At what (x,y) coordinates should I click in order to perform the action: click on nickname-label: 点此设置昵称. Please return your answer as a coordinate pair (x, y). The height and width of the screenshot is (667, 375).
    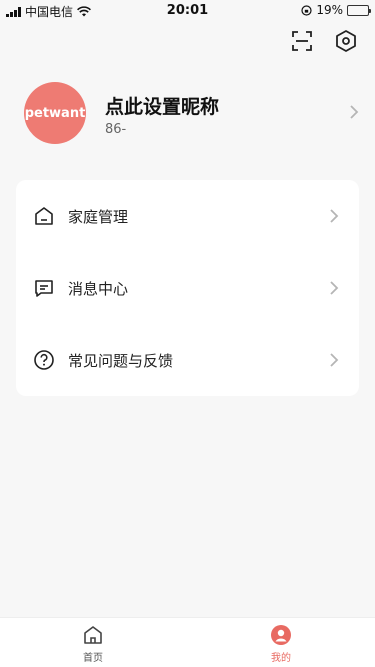
    Looking at the image, I should click on (162, 107).